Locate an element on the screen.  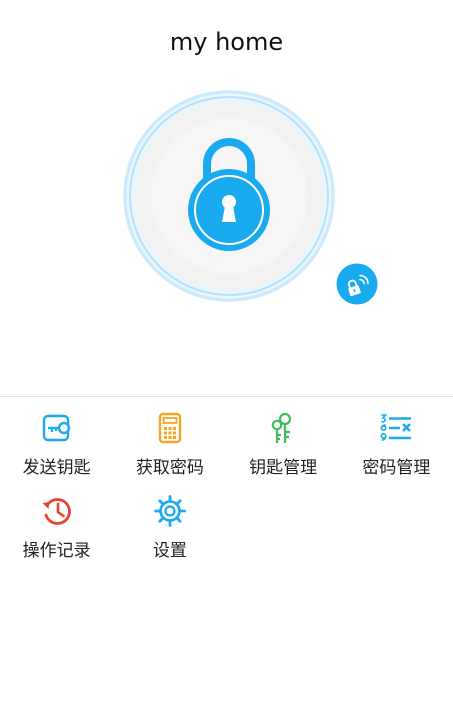
nfc-unlock-icon is located at coordinates (357, 284).